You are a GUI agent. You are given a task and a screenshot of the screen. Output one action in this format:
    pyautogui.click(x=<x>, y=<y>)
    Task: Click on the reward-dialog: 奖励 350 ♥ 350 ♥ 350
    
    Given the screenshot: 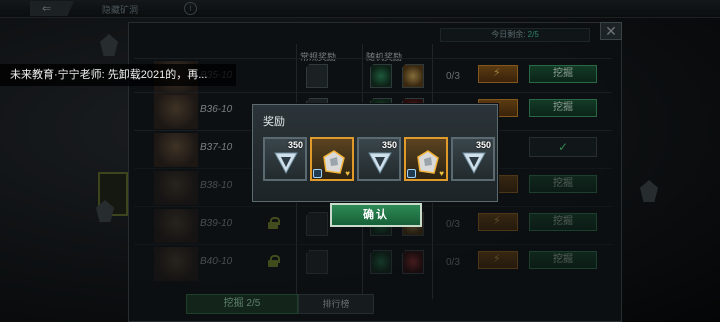 What is the action you would take?
    pyautogui.click(x=375, y=153)
    